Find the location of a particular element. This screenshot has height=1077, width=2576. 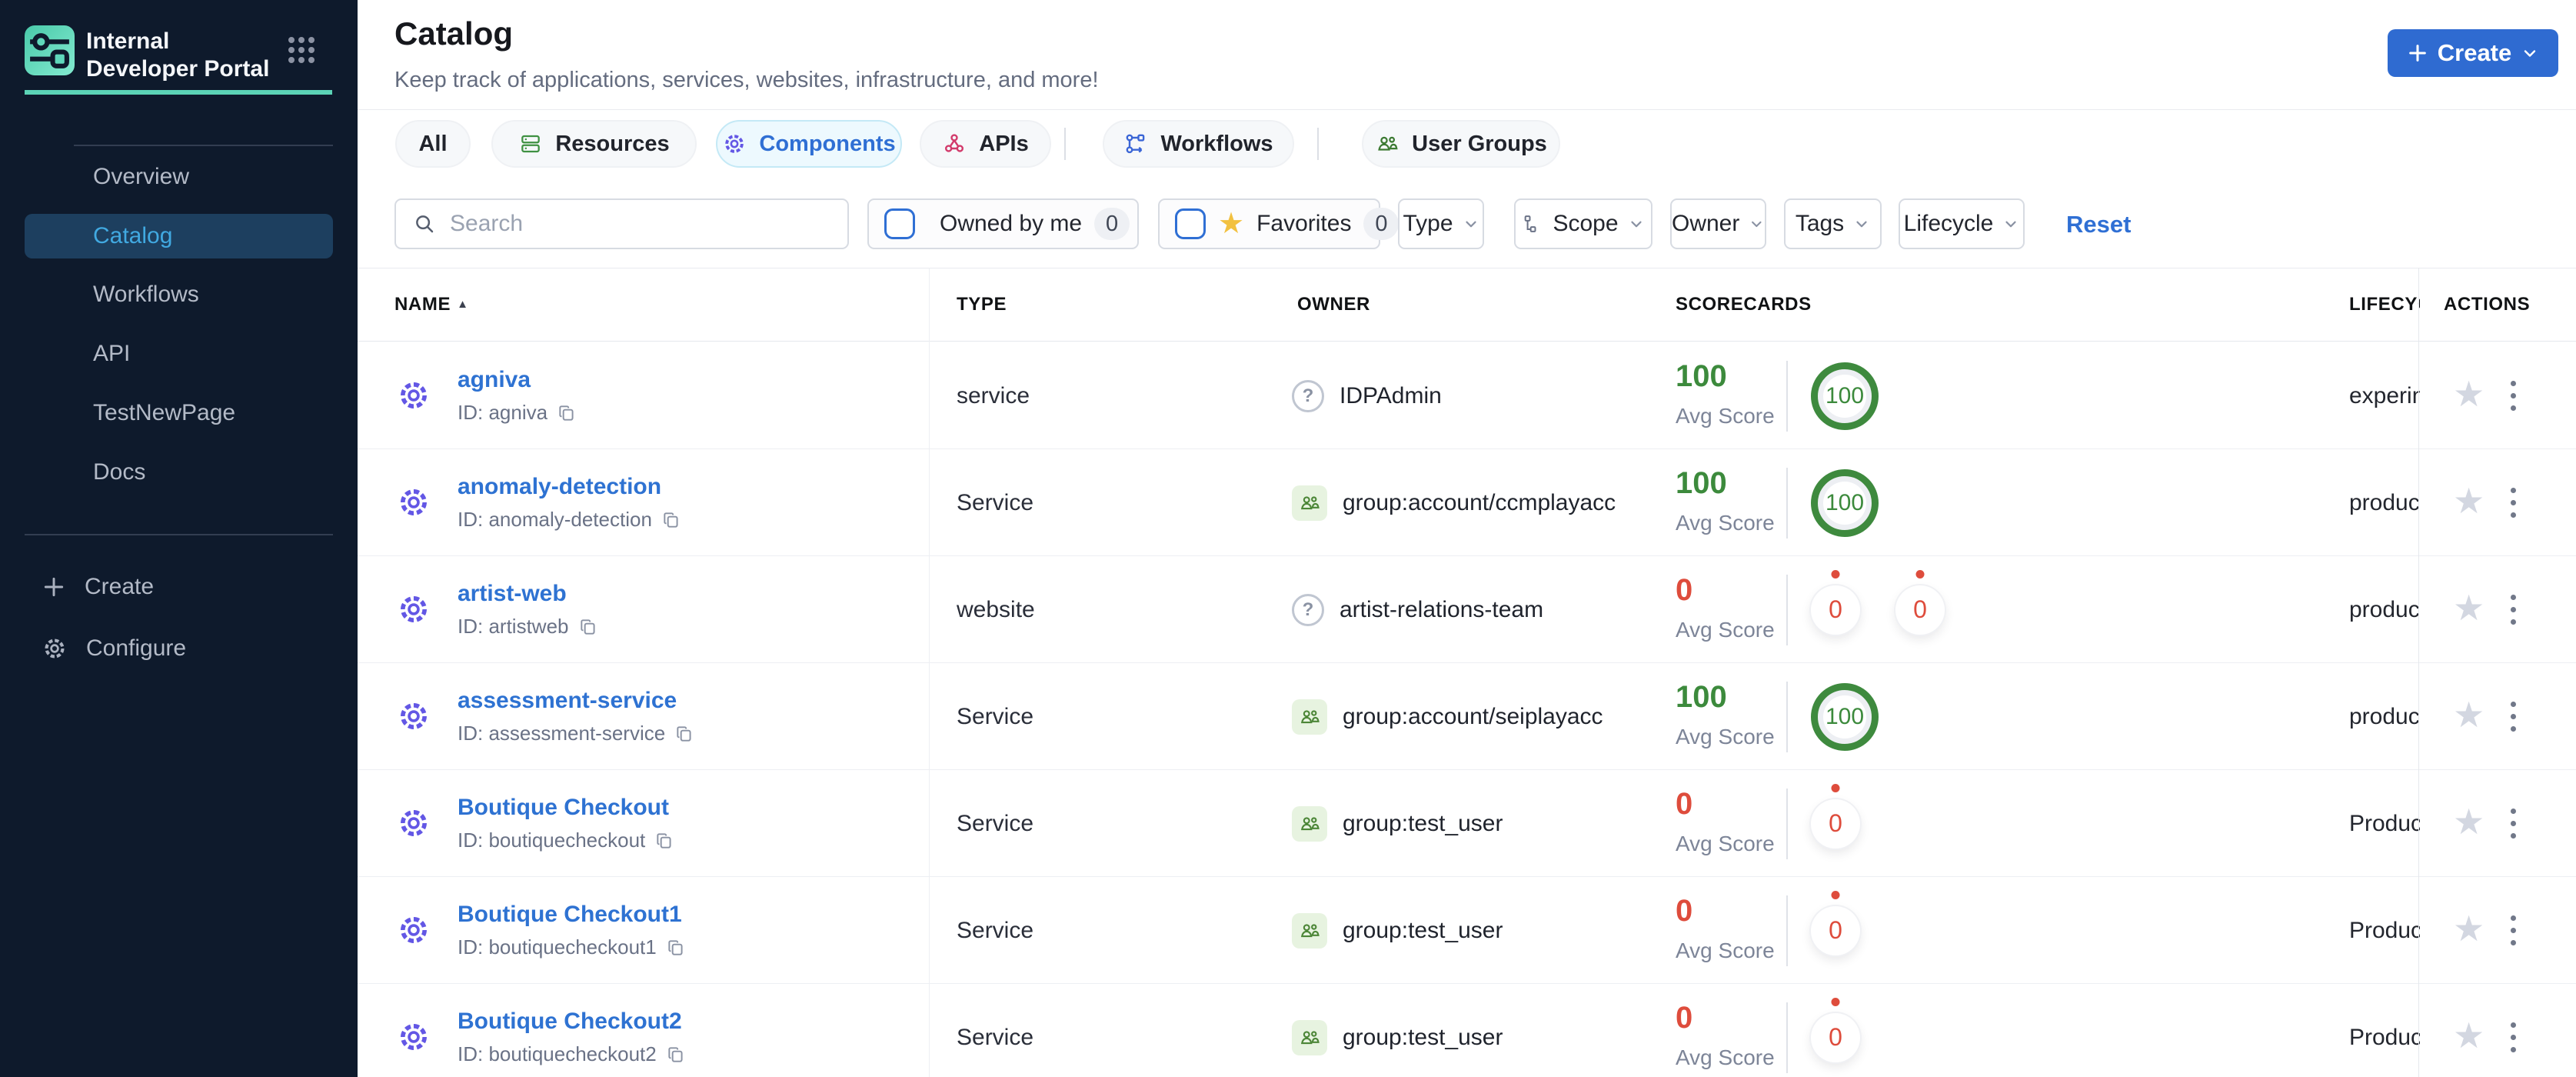

avg-score-value: 100 is located at coordinates (1701, 697).